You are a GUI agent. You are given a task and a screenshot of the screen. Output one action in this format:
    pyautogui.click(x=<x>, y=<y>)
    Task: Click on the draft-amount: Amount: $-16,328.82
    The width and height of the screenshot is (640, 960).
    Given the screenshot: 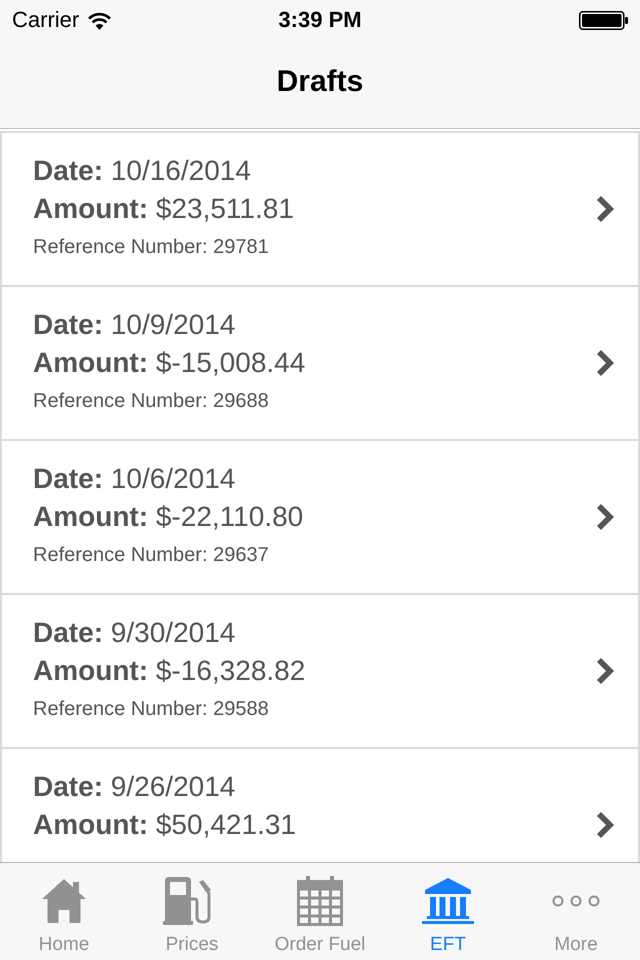 What is the action you would take?
    pyautogui.click(x=169, y=671)
    